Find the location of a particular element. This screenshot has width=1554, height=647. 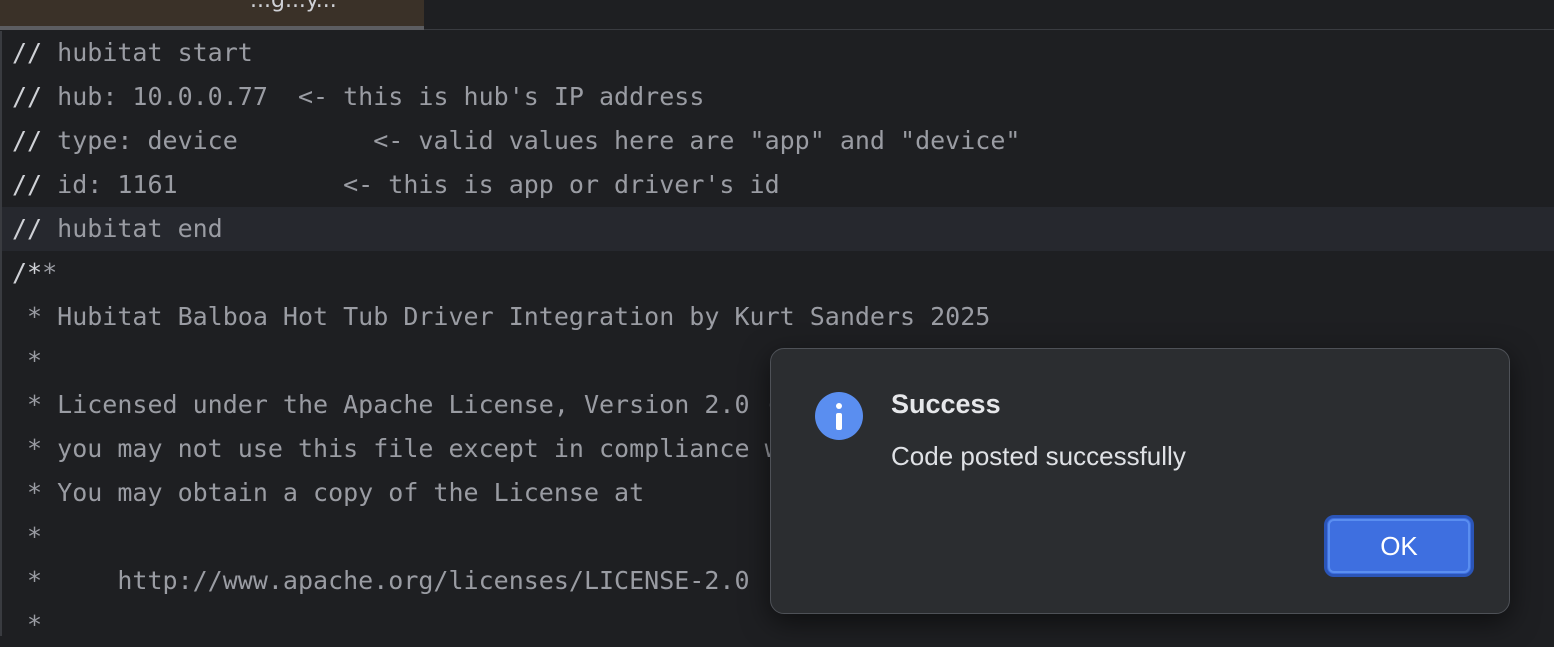

info-icon is located at coordinates (839, 416).